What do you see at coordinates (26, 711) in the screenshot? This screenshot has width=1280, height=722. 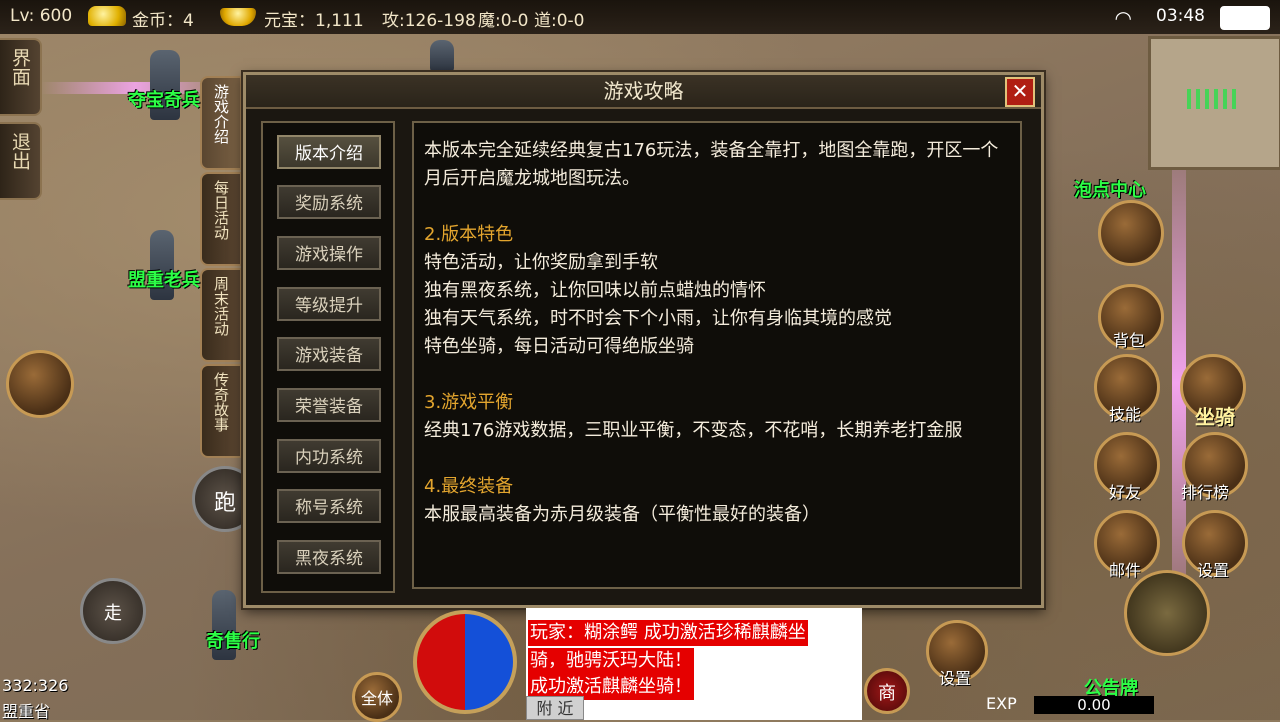 I see `map-name-text: 盟重省` at bounding box center [26, 711].